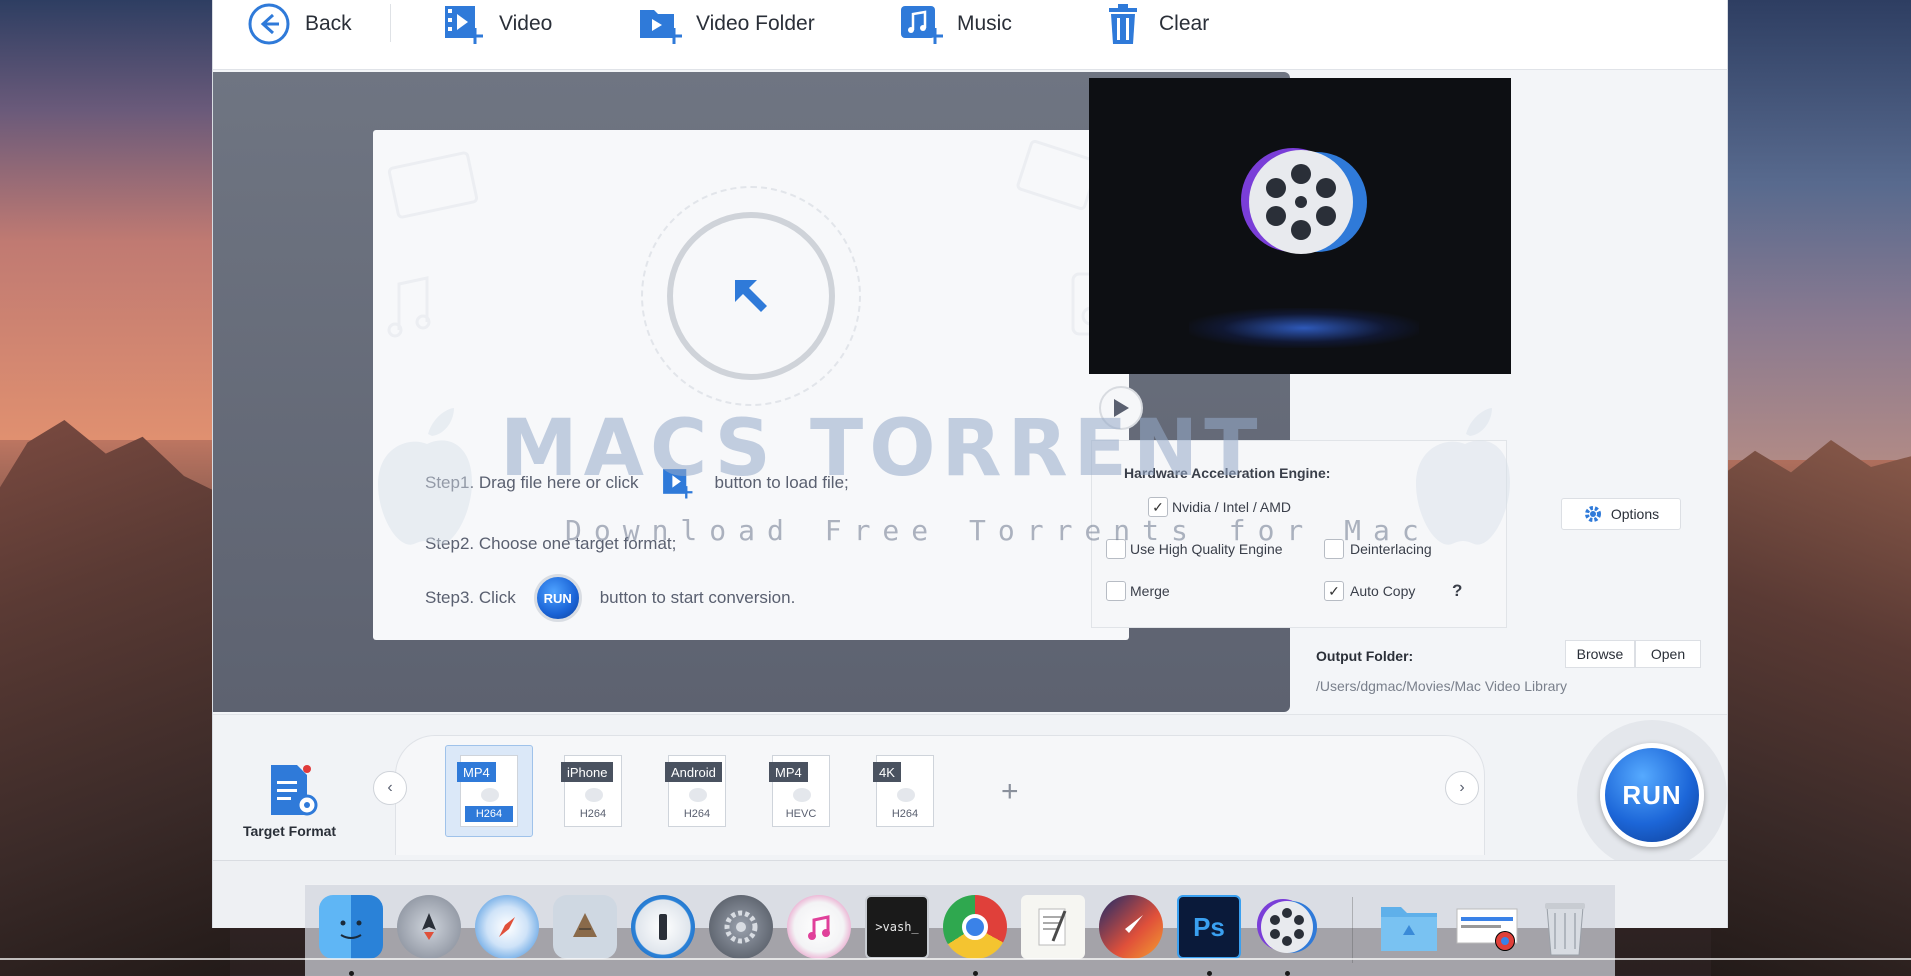 The width and height of the screenshot is (1911, 976). I want to click on video-label: Video, so click(526, 23).